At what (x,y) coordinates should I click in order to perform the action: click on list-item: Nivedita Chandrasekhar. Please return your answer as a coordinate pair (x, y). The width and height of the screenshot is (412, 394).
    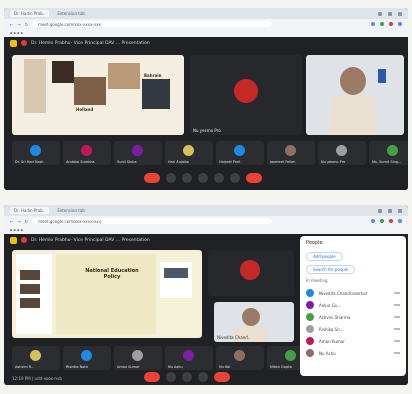
    Looking at the image, I should click on (353, 293).